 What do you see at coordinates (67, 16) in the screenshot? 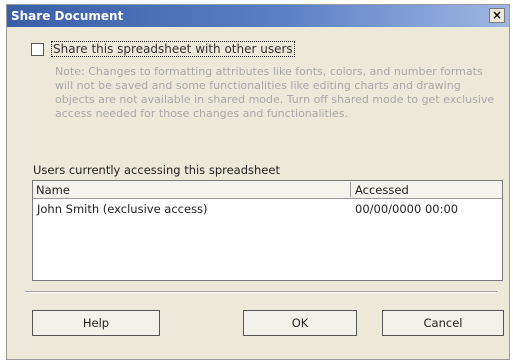
I see `dialog-title: Share Document` at bounding box center [67, 16].